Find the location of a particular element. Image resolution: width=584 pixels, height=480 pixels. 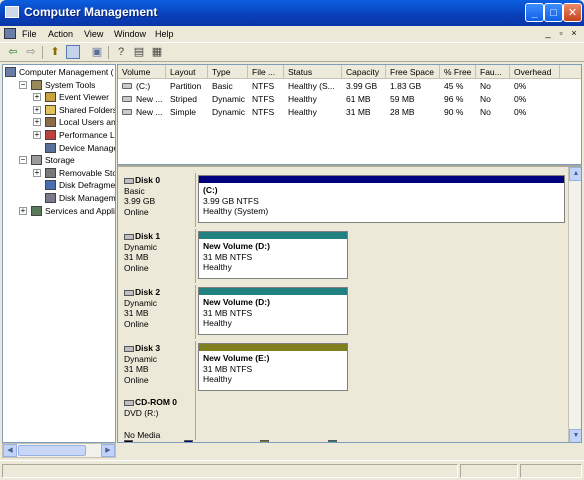

export-list-icon: ▤ is located at coordinates (139, 52).